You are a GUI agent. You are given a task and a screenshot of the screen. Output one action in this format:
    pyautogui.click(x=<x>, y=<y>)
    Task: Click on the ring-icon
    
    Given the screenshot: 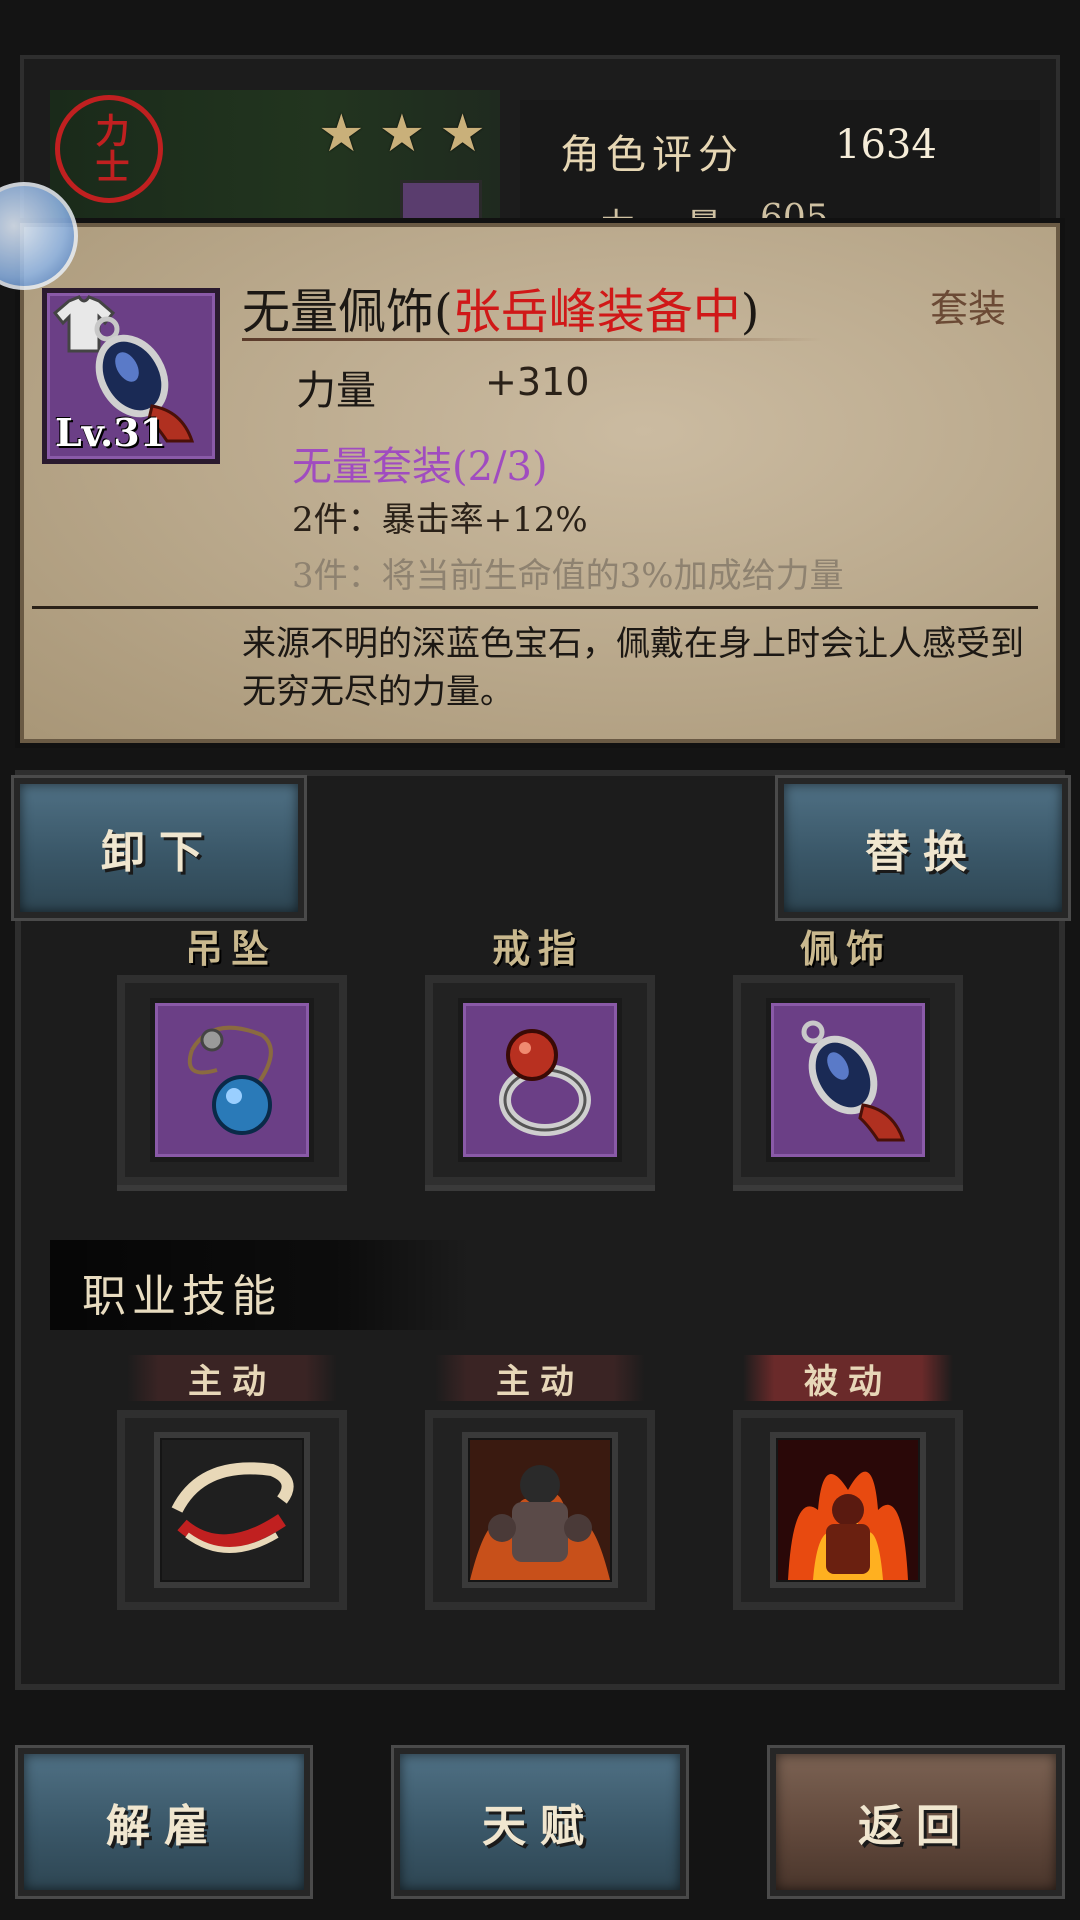 What is the action you would take?
    pyautogui.click(x=545, y=1082)
    